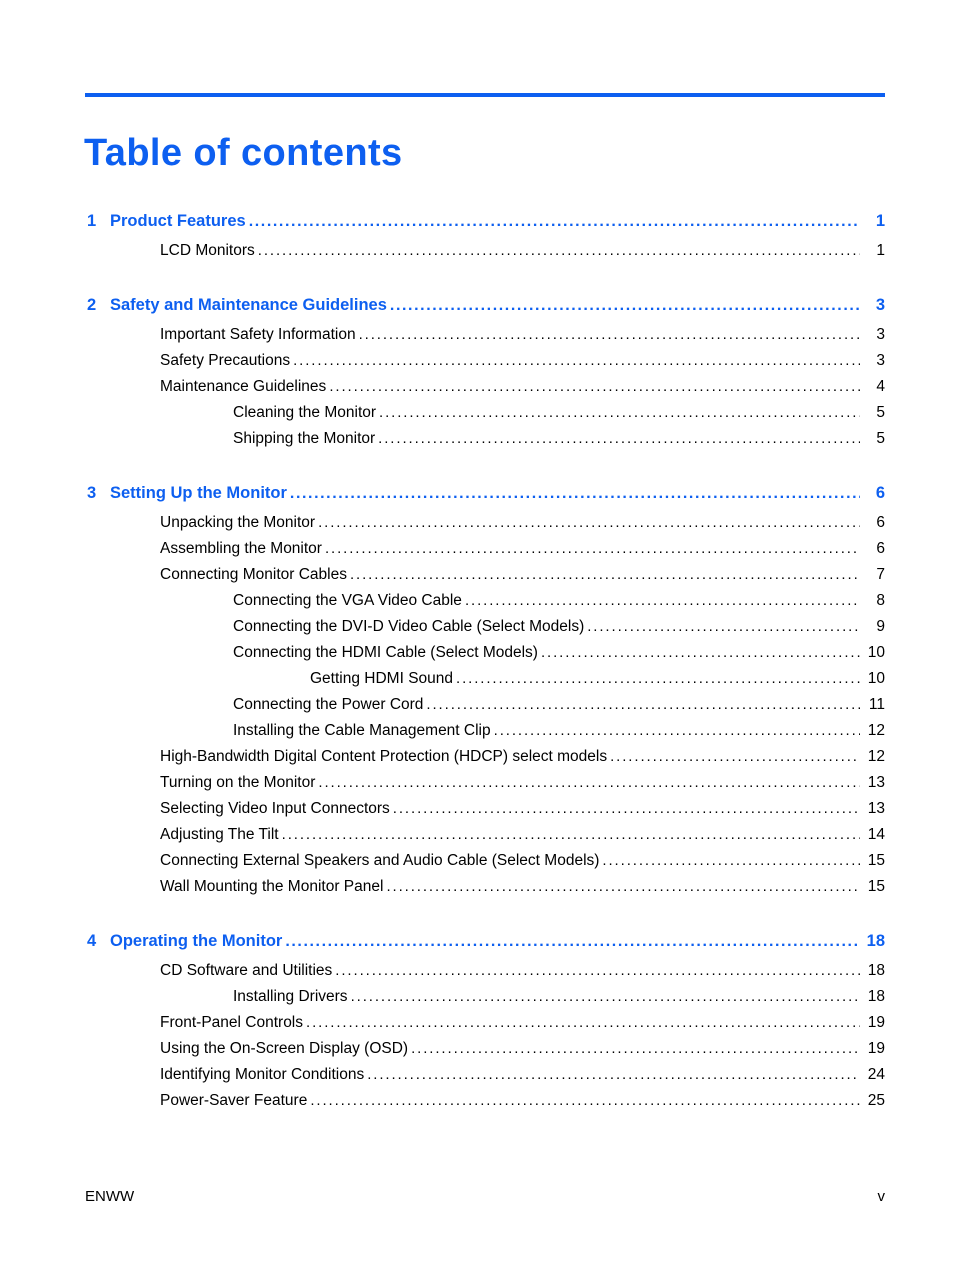  Describe the element at coordinates (232, 1022) in the screenshot. I see `toc-entry-label: Front-Panel Controls` at that location.